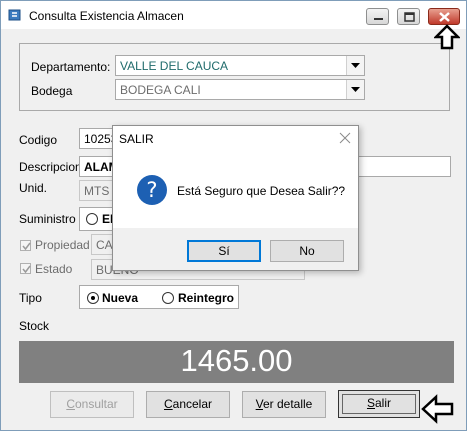 This screenshot has height=431, width=467. What do you see at coordinates (52, 91) in the screenshot?
I see `bodega-label: Bodega` at bounding box center [52, 91].